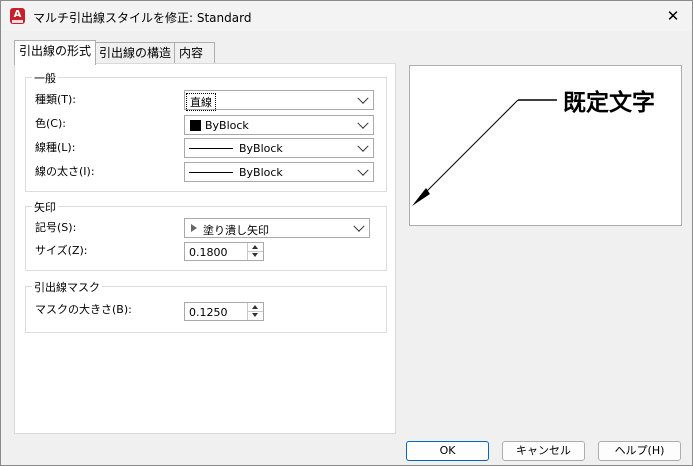 The height and width of the screenshot is (466, 693). I want to click on arrow-triangle-icon, so click(194, 228).